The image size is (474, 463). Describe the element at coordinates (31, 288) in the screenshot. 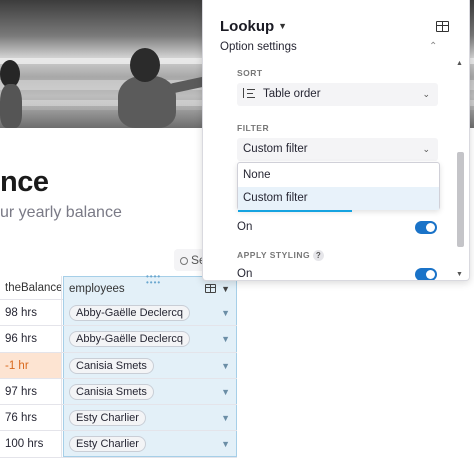

I see `column-header-balance: theBalance` at that location.